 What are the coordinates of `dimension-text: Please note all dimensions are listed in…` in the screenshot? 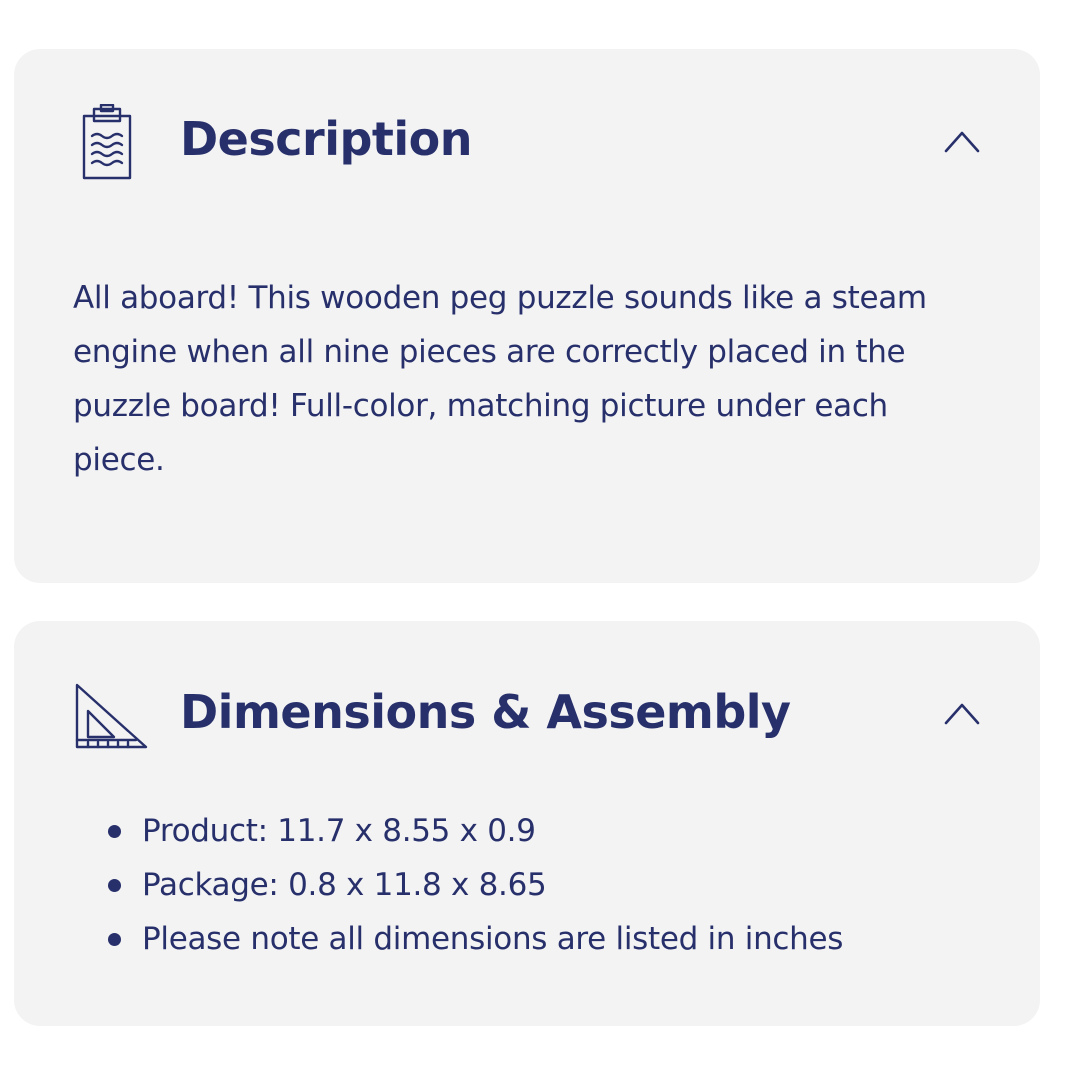 It's located at (493, 939).